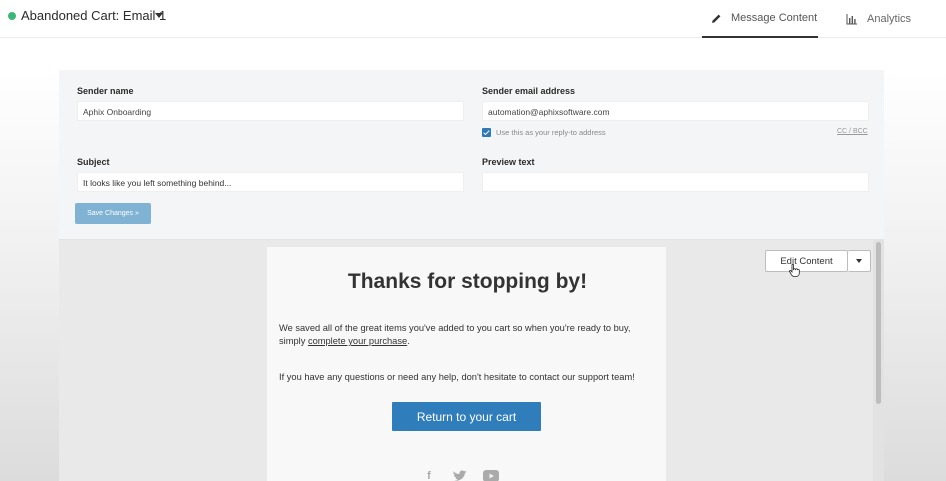 The height and width of the screenshot is (481, 946). Describe the element at coordinates (794, 272) in the screenshot. I see `hand-cursor-icon` at that location.